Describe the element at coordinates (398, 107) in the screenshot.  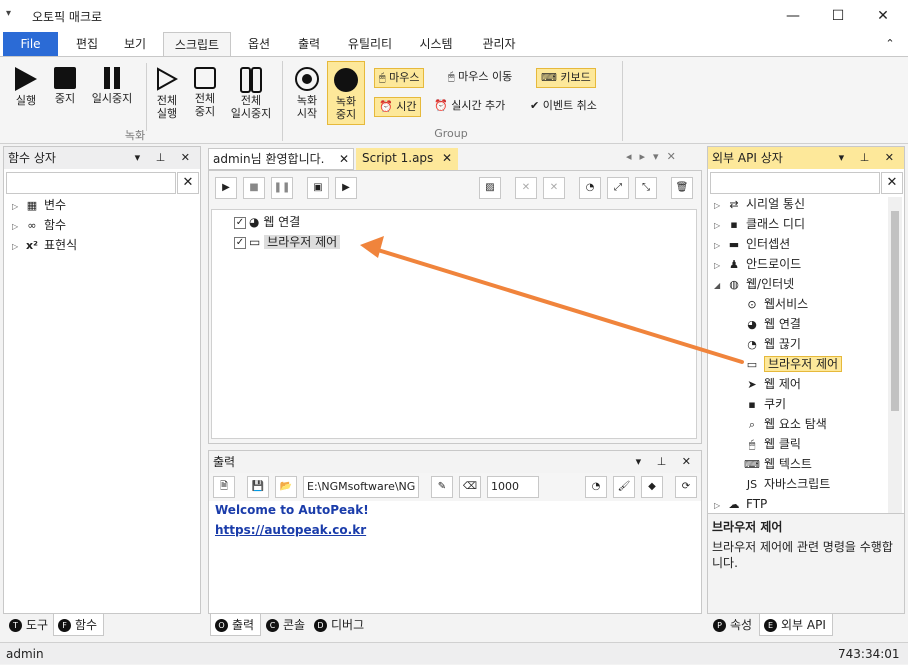
I see `time-toggle-button: ⏰ 시간` at that location.